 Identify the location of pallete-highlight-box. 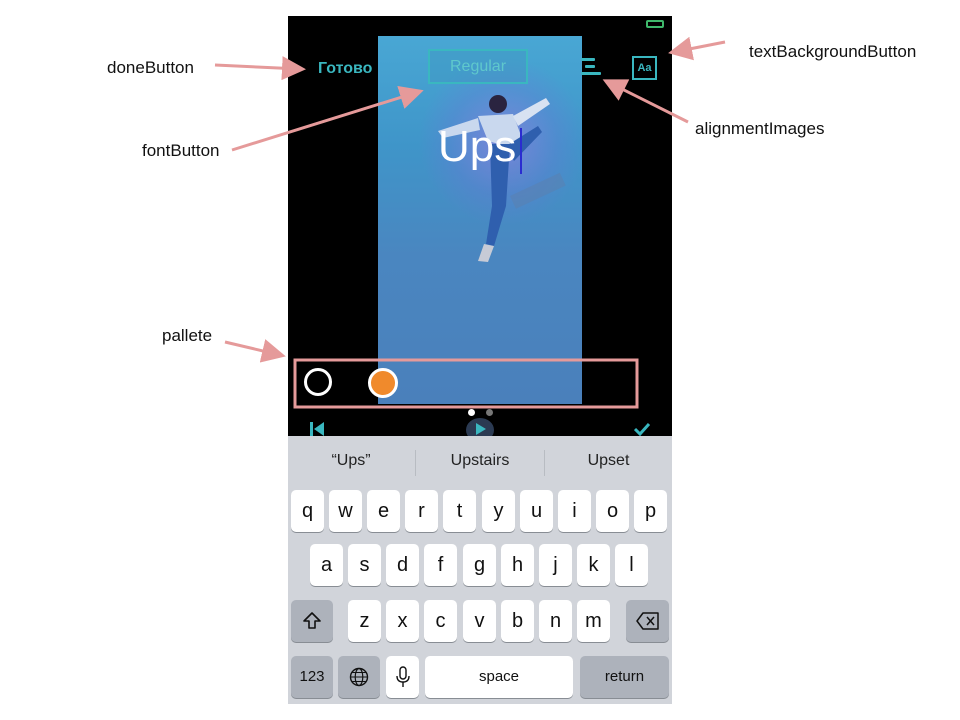
(466, 383).